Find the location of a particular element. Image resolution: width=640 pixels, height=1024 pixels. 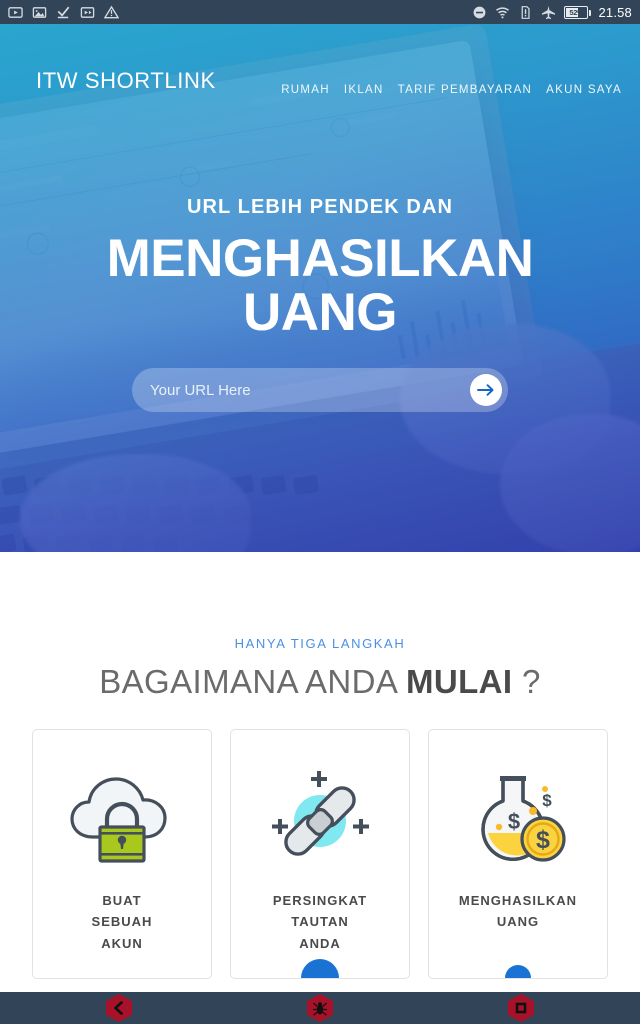

square-recents-icon is located at coordinates (521, 1008).